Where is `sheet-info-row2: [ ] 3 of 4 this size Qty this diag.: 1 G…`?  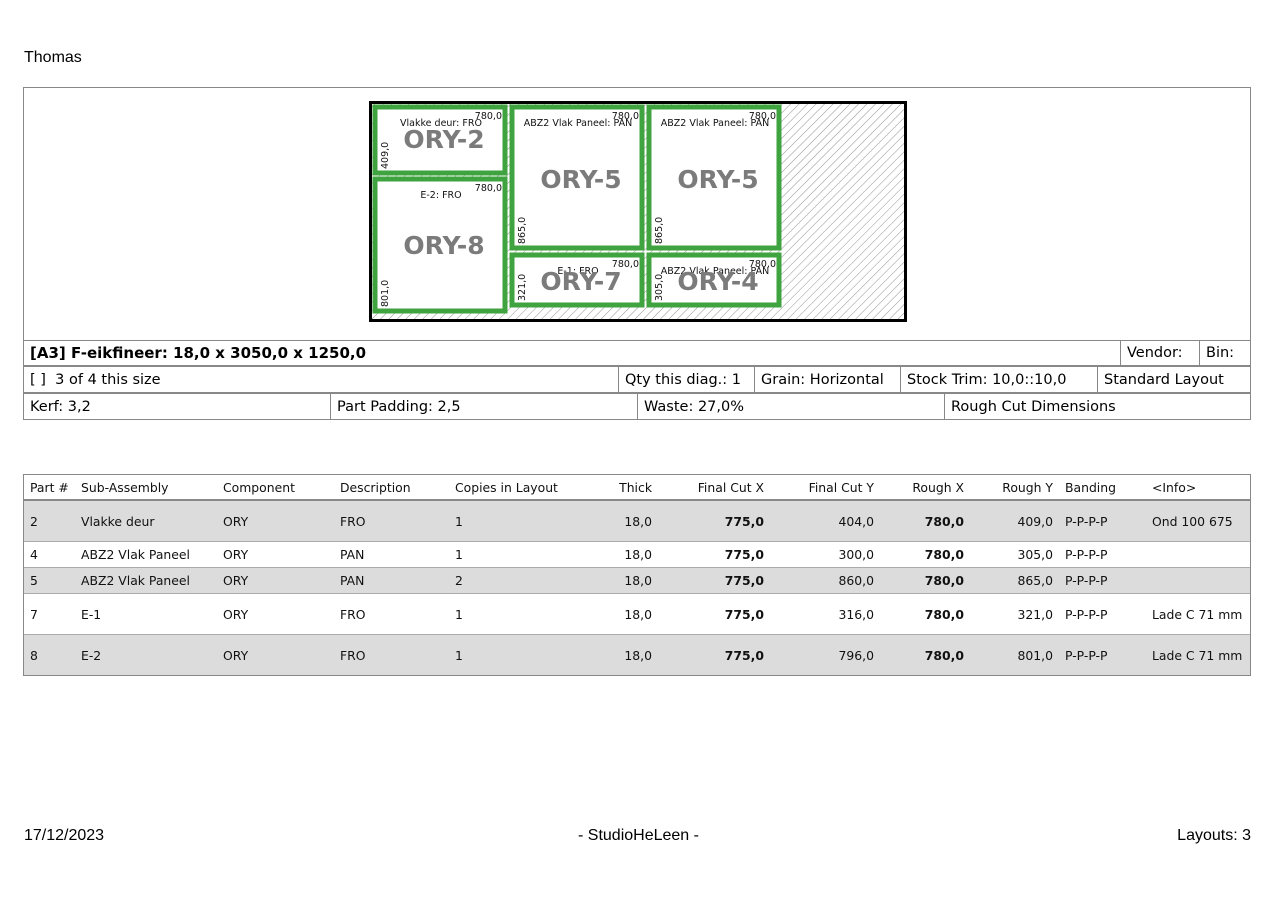
sheet-info-row2: [ ] 3 of 4 this size Qty this diag.: 1 G… is located at coordinates (637, 379).